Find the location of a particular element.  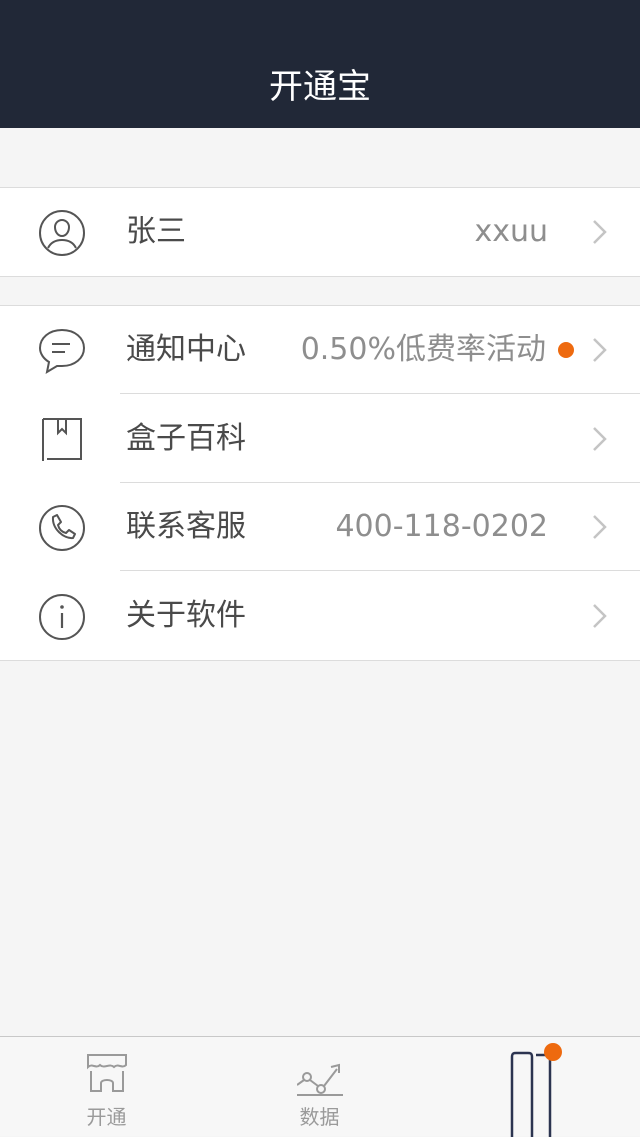

menu-item-notifications: 通知中心 0.50%低费率活动 is located at coordinates (320, 350).